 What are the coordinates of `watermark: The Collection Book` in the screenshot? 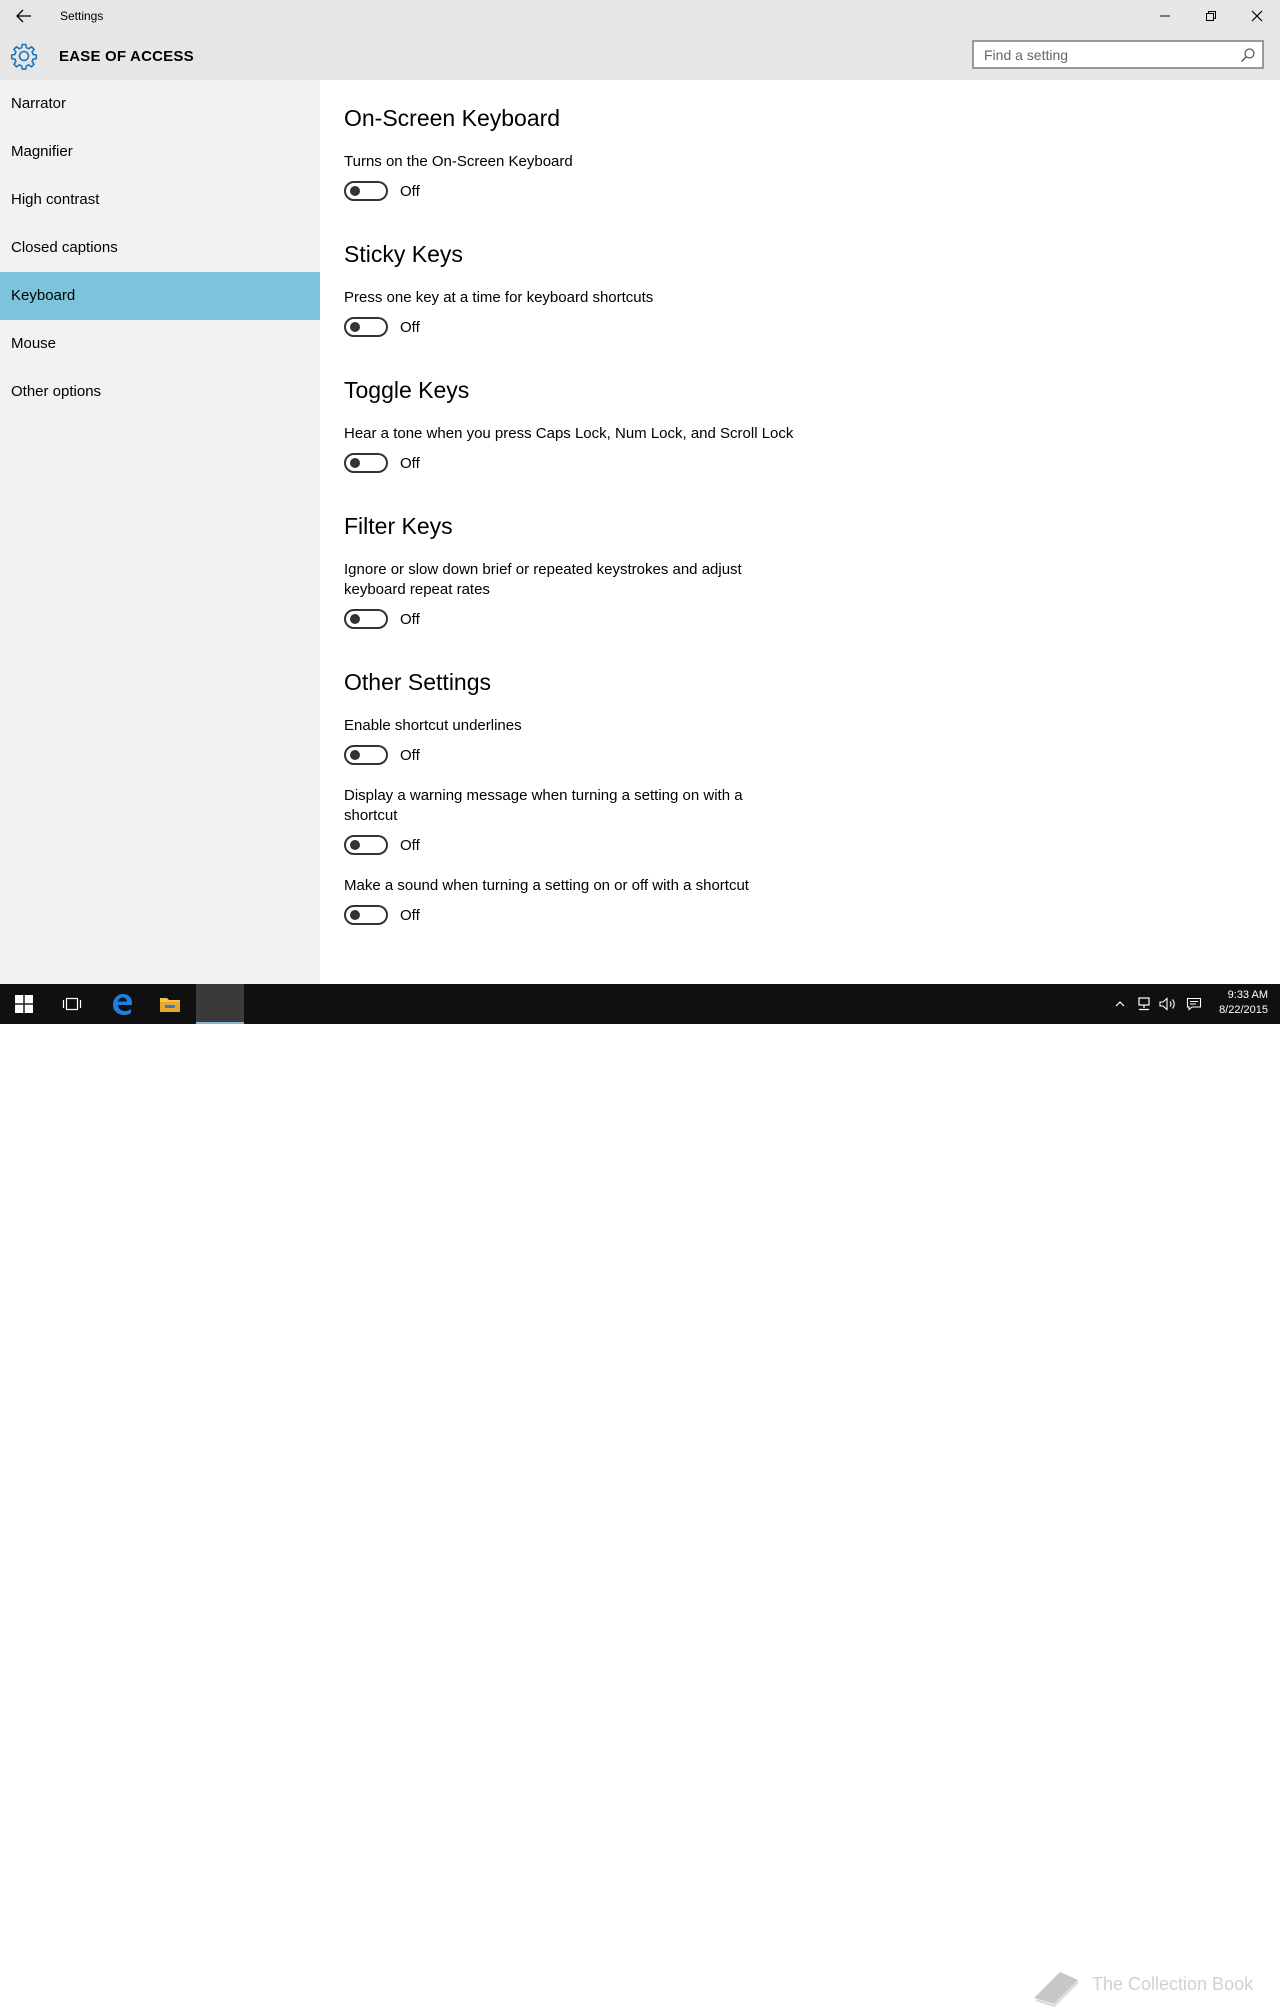 It's located at (1145, 1988).